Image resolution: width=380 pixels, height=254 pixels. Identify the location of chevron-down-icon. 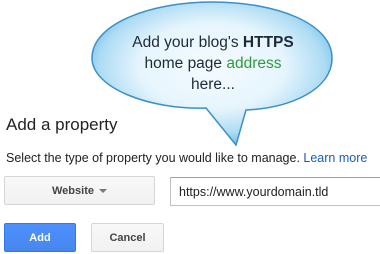
(102, 191).